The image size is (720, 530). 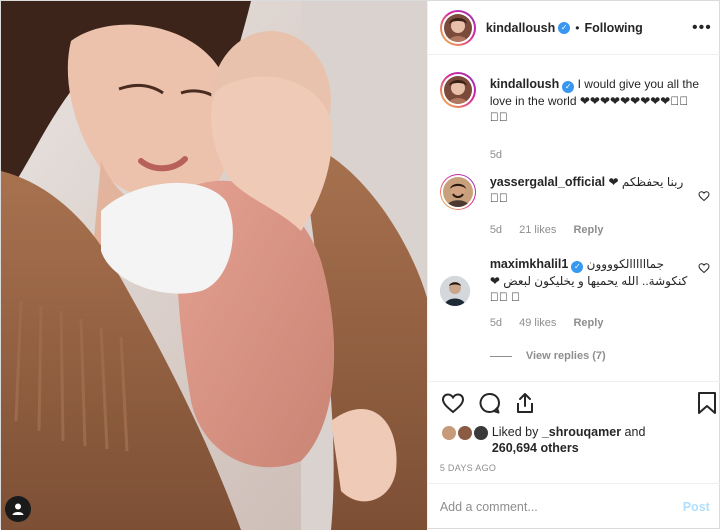 What do you see at coordinates (578, 404) in the screenshot?
I see `action-icons-row` at bounding box center [578, 404].